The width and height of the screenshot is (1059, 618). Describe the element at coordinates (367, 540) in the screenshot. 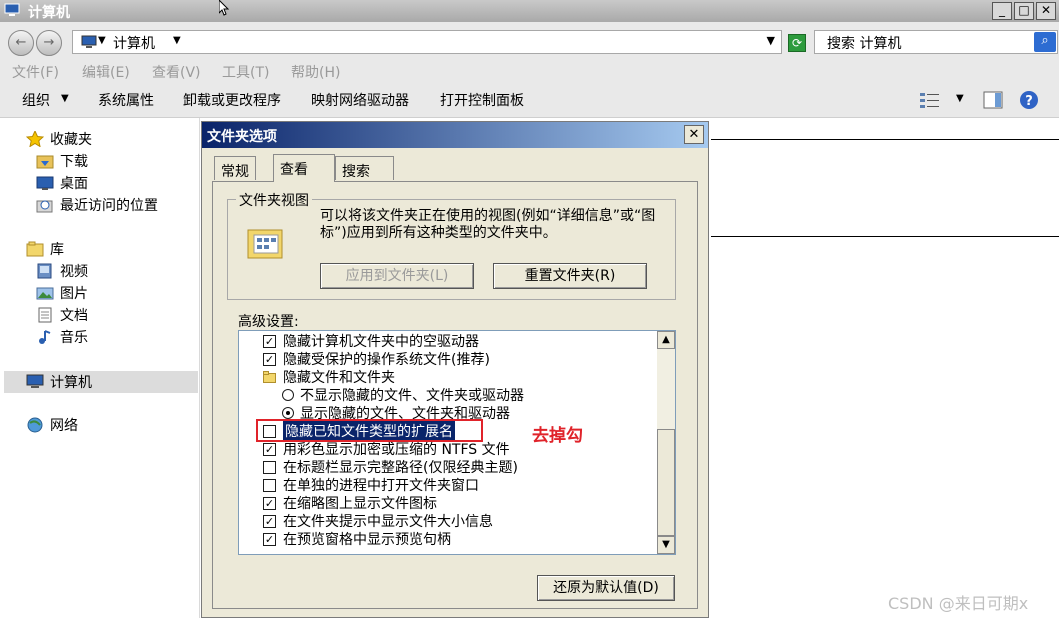

I see `setting-label: 在预览窗格中显示预览句柄` at that location.